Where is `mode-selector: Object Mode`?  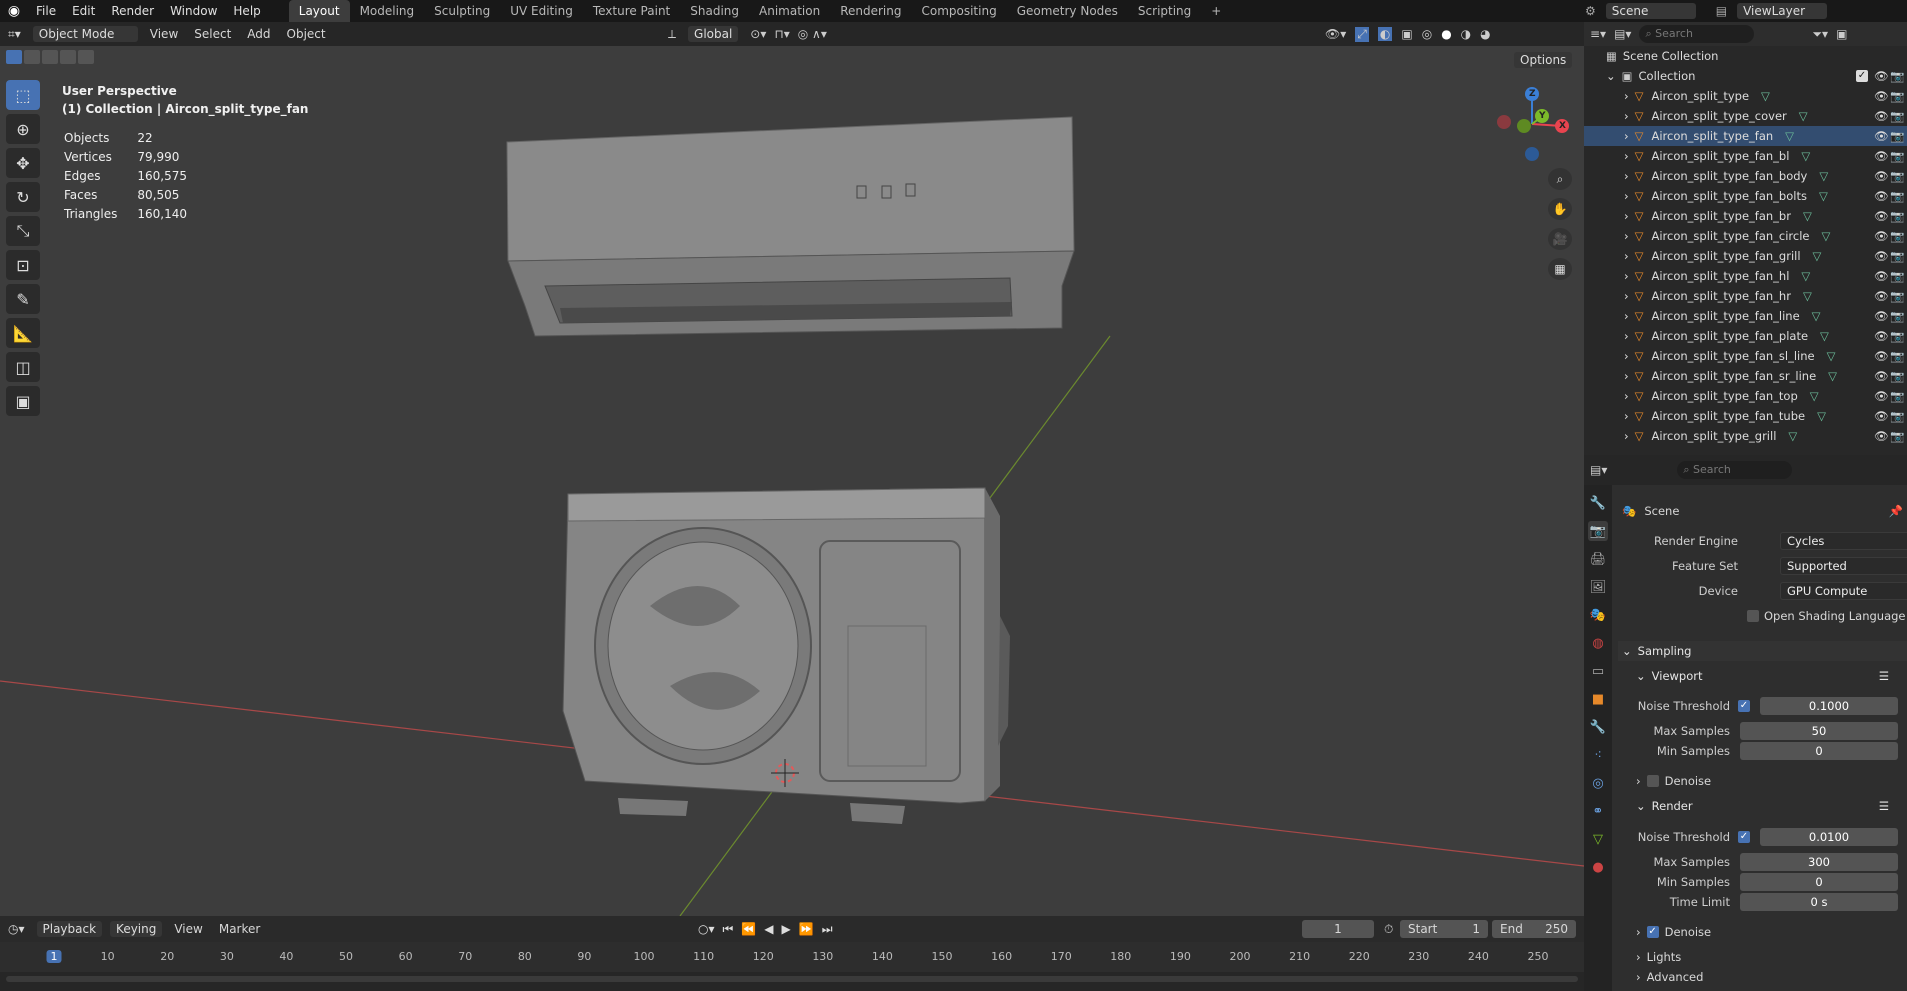 mode-selector: Object Mode is located at coordinates (85, 34).